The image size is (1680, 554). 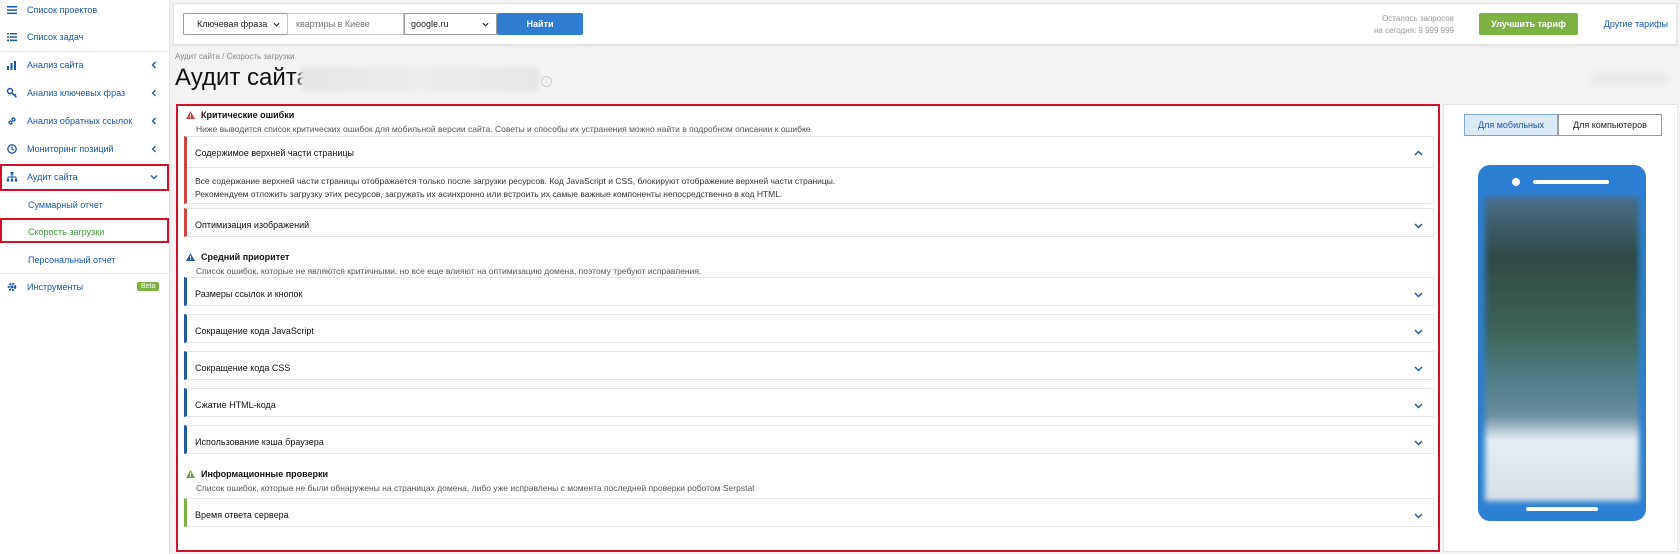 I want to click on info-section-header: Информационные проверки, so click(x=257, y=474).